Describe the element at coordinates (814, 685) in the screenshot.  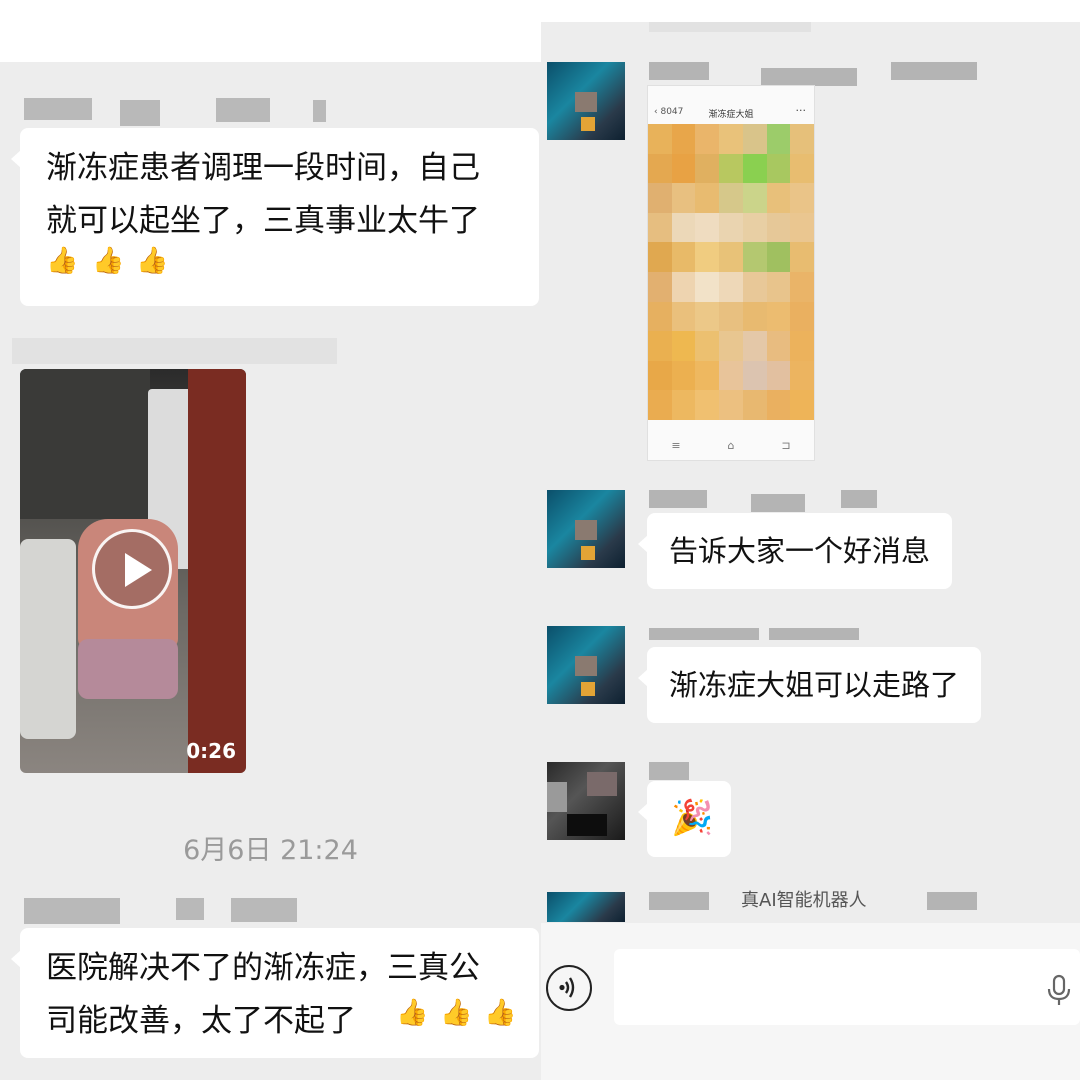
I see `message-text: 渐冻症大姐可以走路了` at that location.